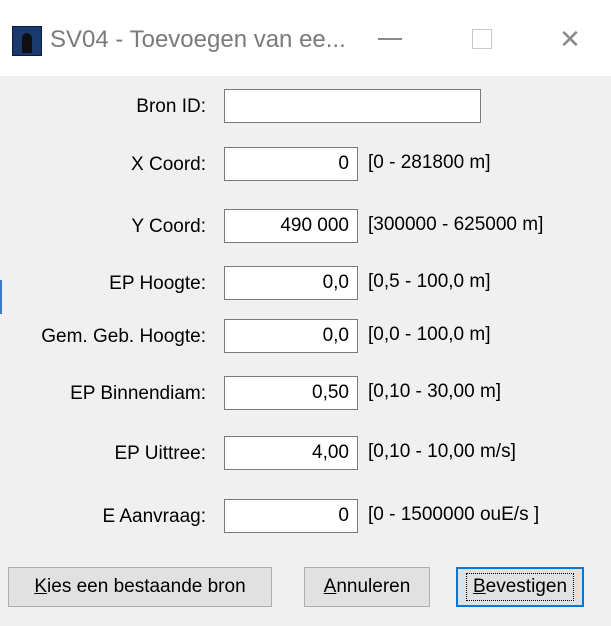  What do you see at coordinates (154, 516) in the screenshot?
I see `e-aanvraag-label: E Aanvraag:` at bounding box center [154, 516].